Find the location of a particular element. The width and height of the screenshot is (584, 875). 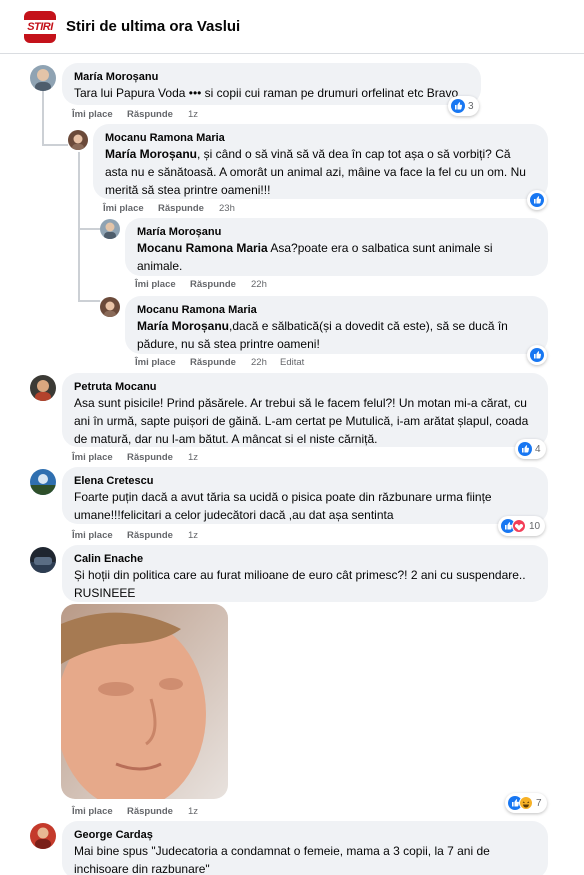

comment-author: Calin Enache is located at coordinates (305, 559).